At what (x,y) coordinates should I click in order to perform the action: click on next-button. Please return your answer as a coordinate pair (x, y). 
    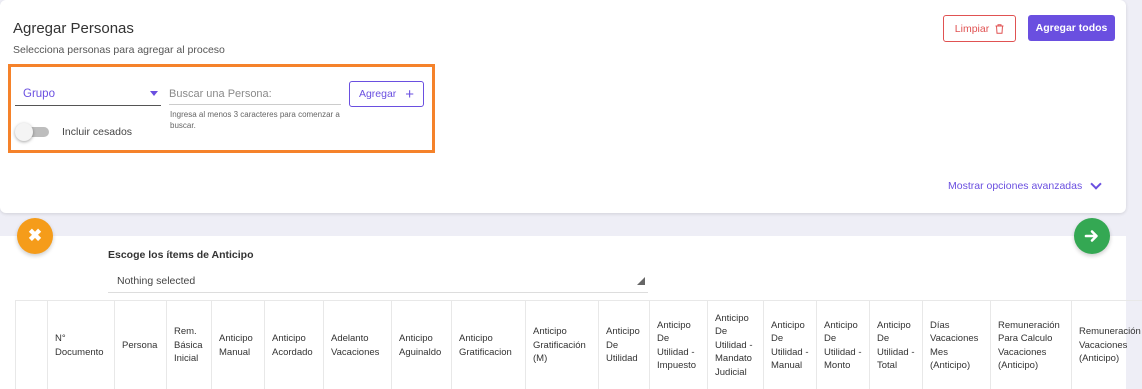
    Looking at the image, I should click on (1092, 236).